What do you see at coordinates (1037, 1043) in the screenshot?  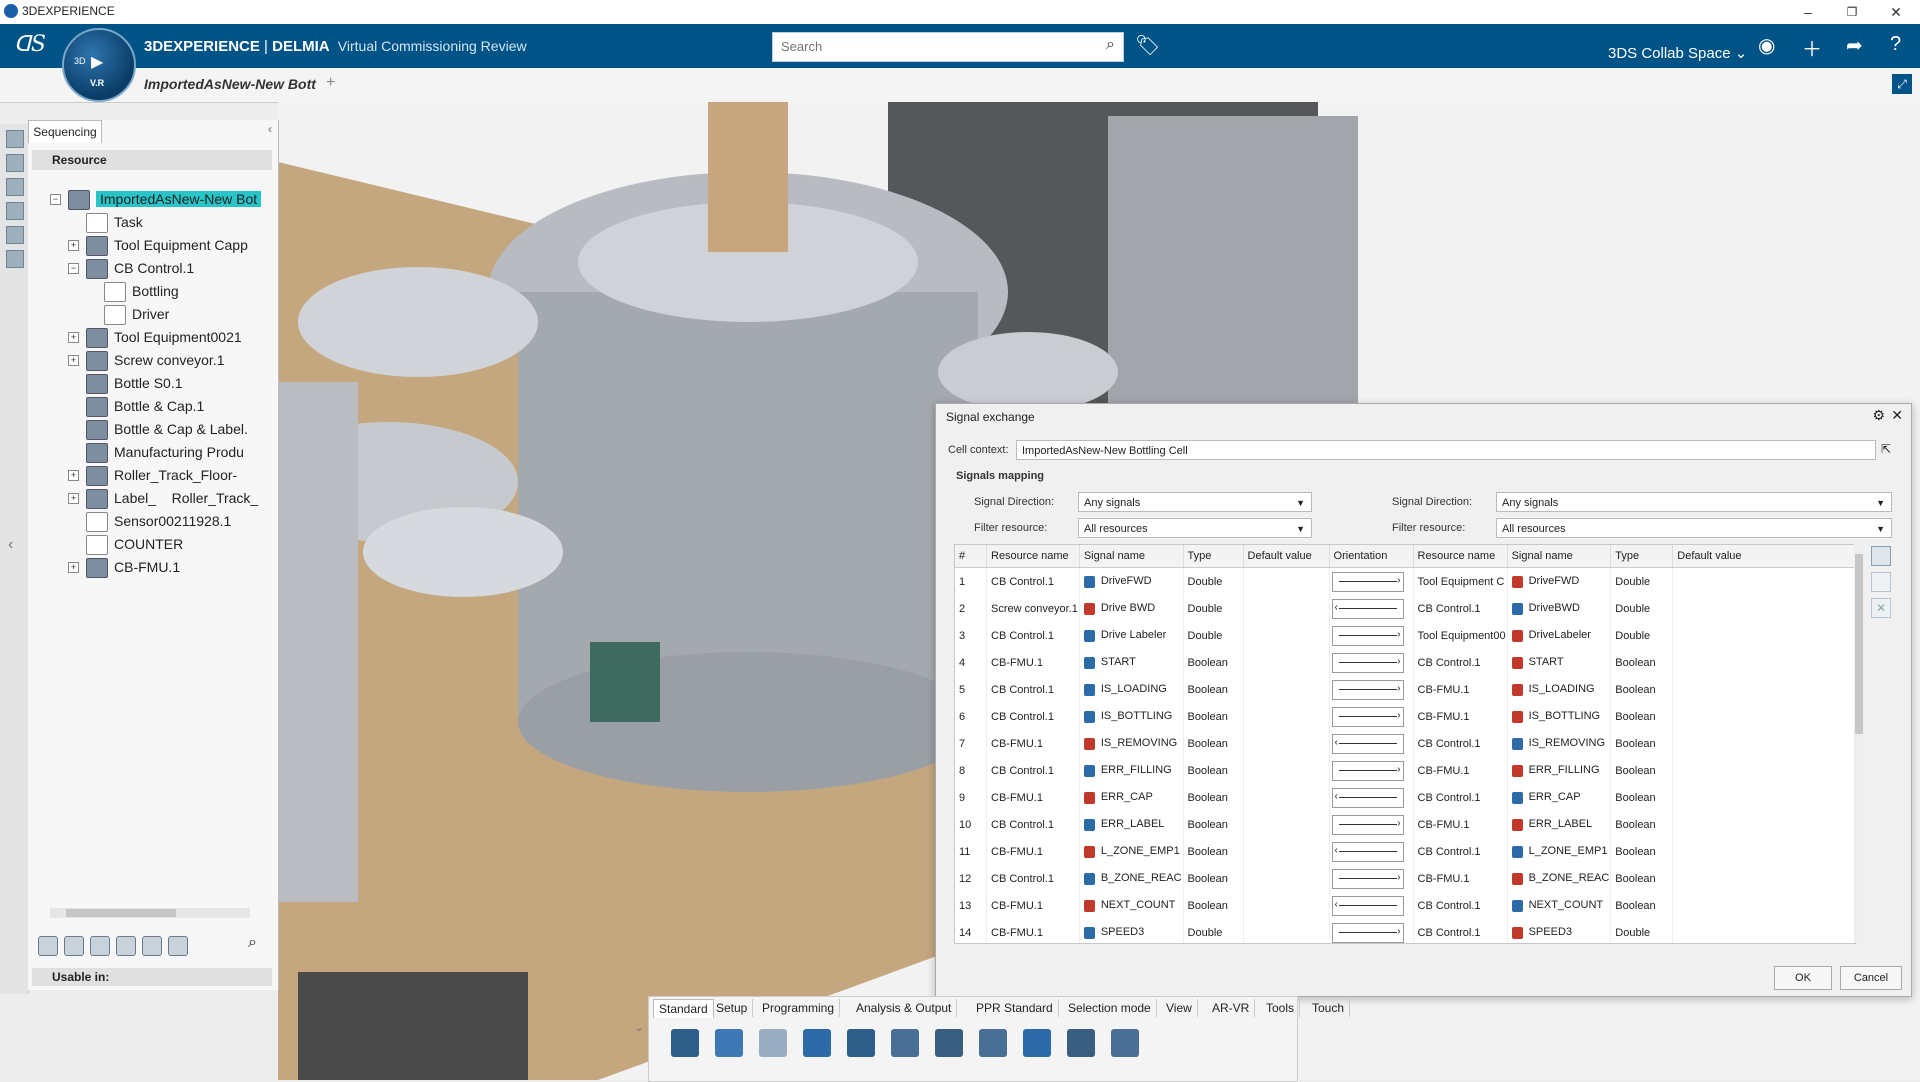 I see `measure-icon` at bounding box center [1037, 1043].